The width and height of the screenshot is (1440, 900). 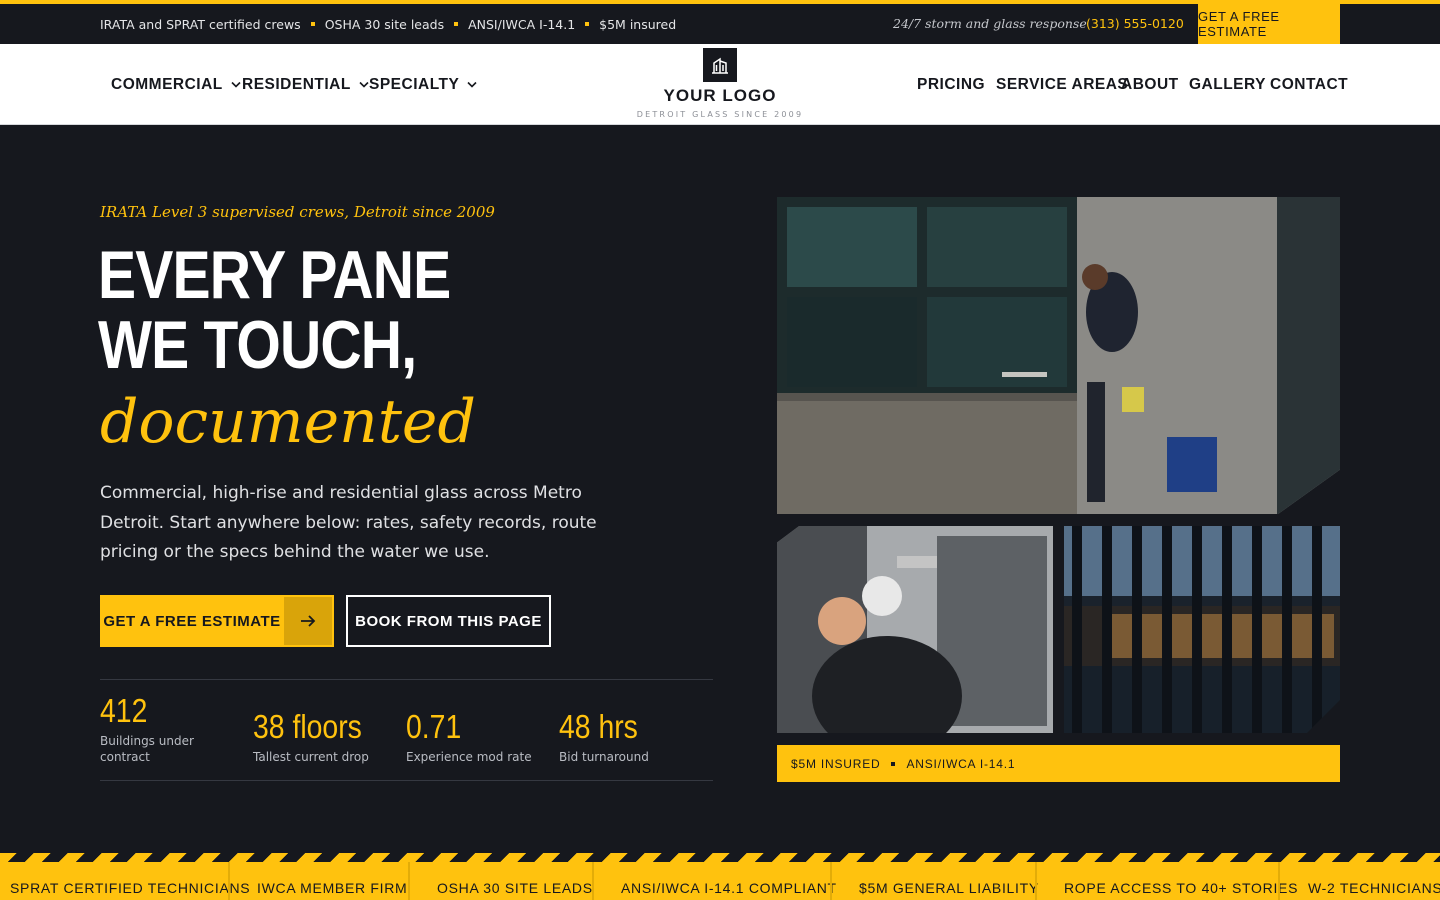 What do you see at coordinates (384, 24) in the screenshot?
I see `cert-item: OSHA 30 site leads` at bounding box center [384, 24].